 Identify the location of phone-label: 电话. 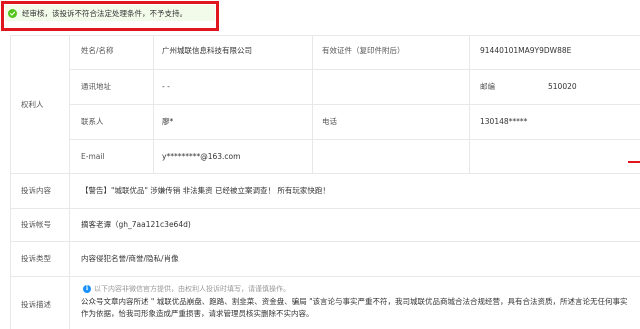
(329, 121).